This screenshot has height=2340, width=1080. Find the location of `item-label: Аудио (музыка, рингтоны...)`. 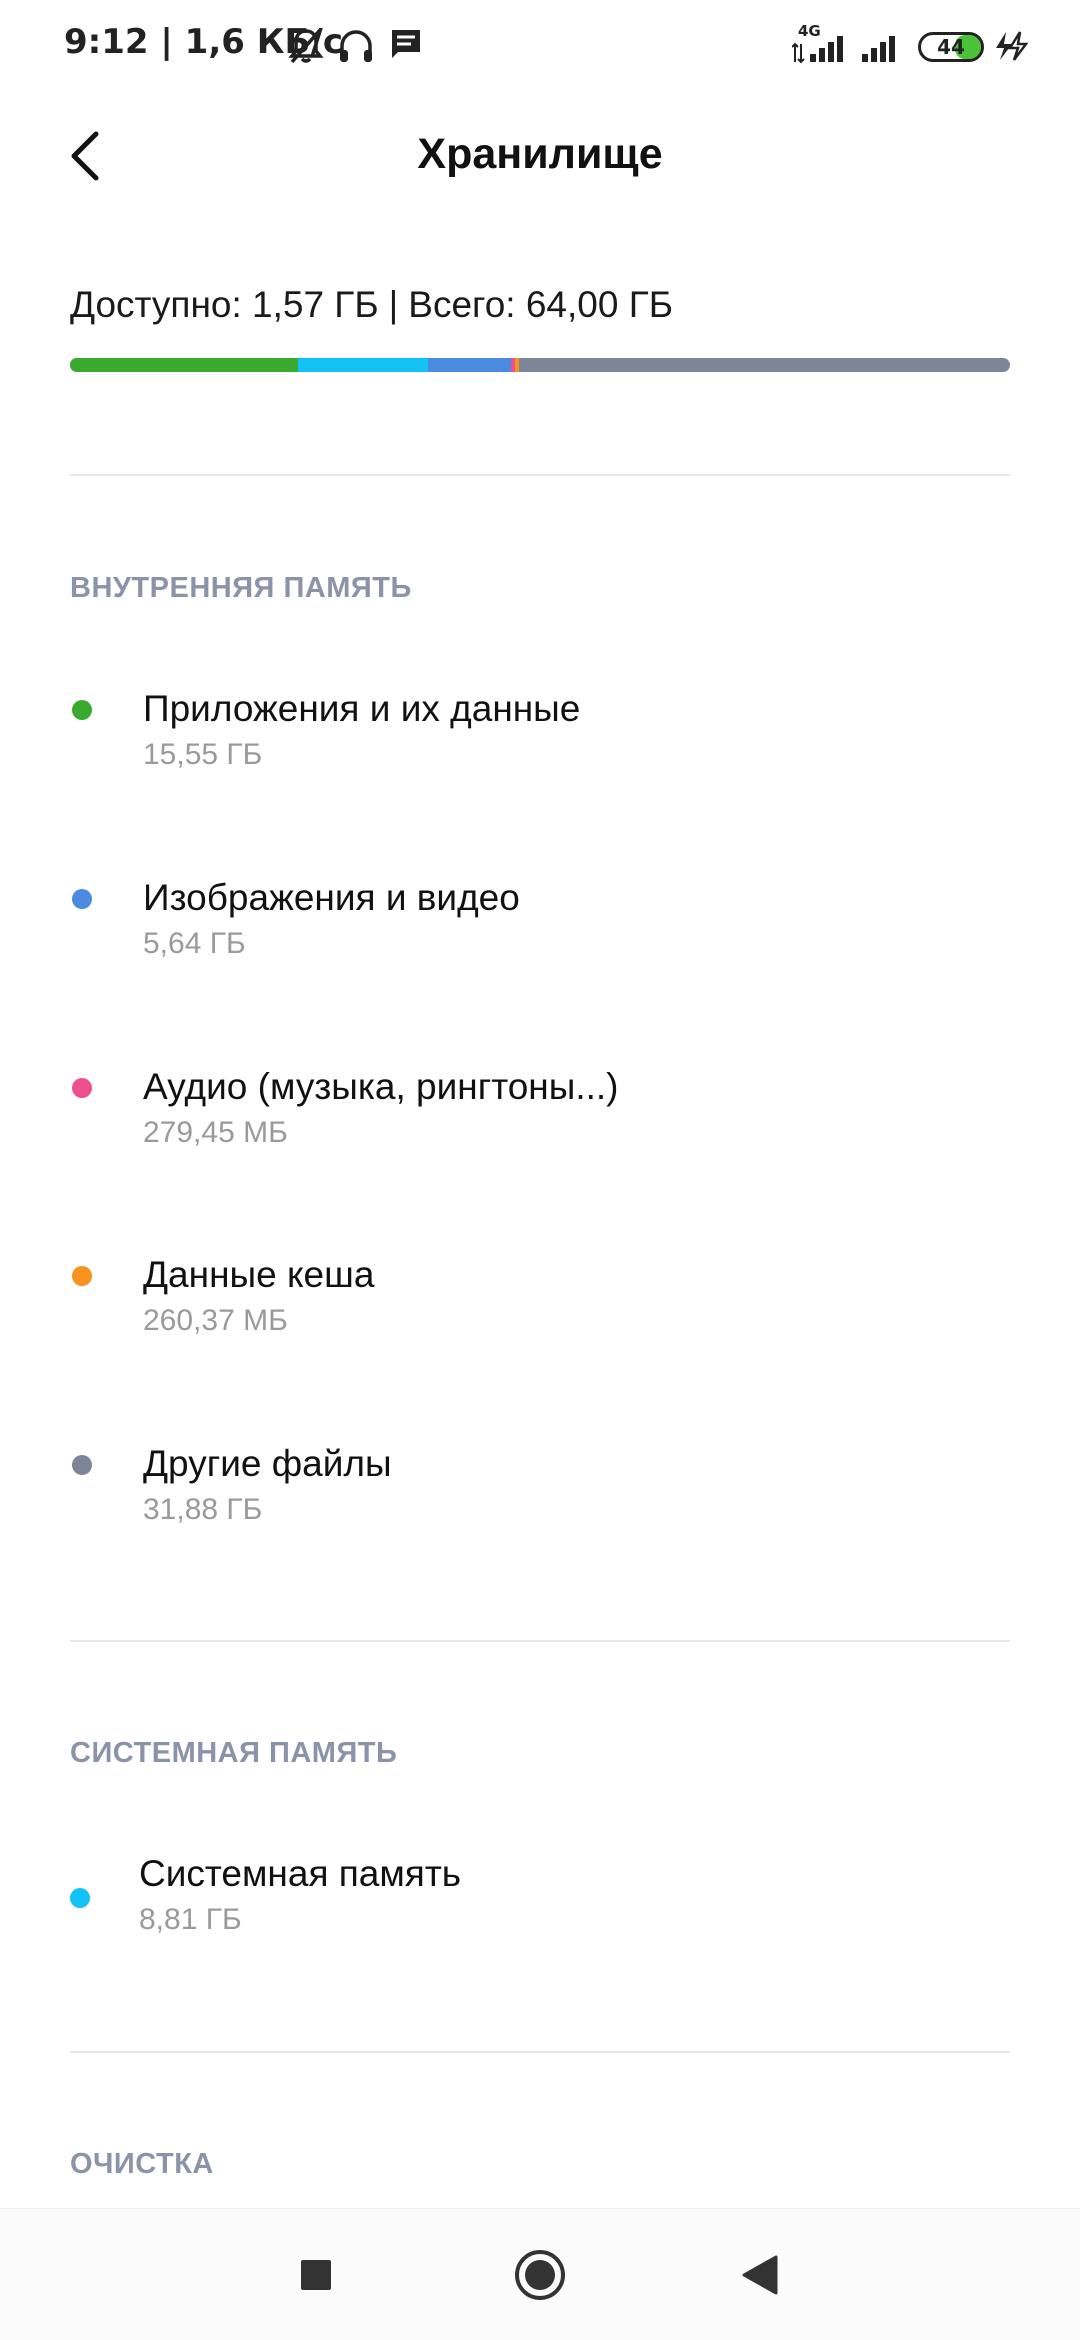

item-label: Аудио (музыка, рингтоны...) is located at coordinates (381, 1086).